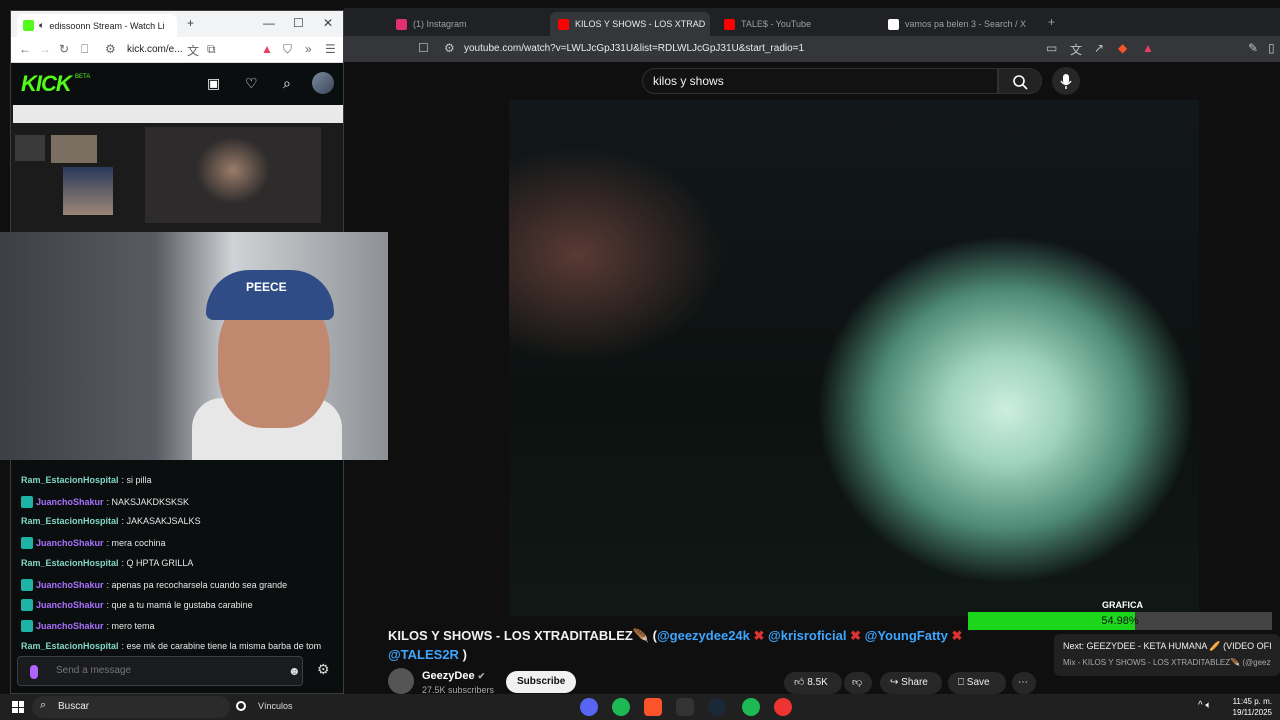  What do you see at coordinates (793, 24) in the screenshot?
I see `tab-tales-youtube: TALE$ - YouTube` at bounding box center [793, 24].